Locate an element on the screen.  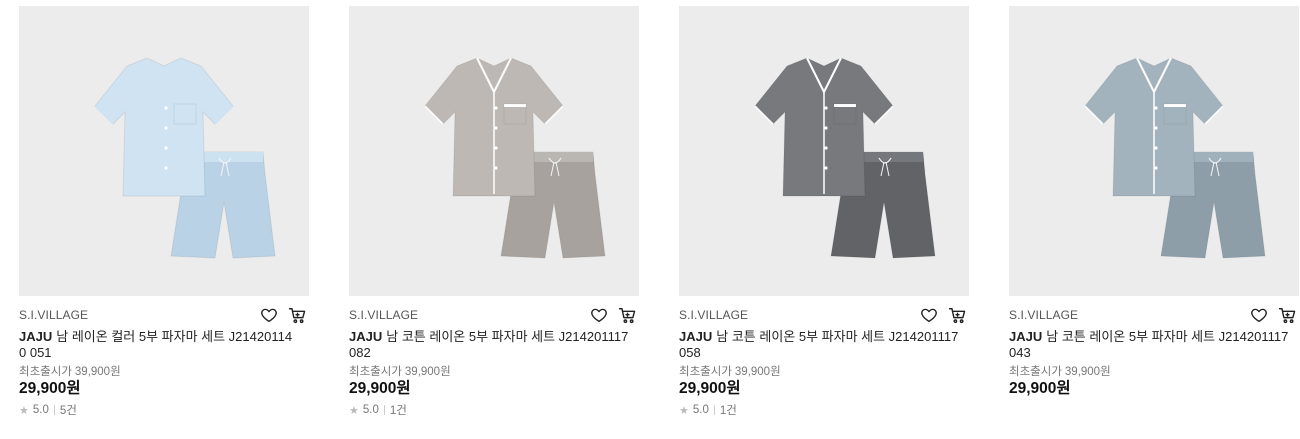
title-text: 남 레이온 컬러 5부 파자마 세트 J214201140 051 is located at coordinates (156, 344).